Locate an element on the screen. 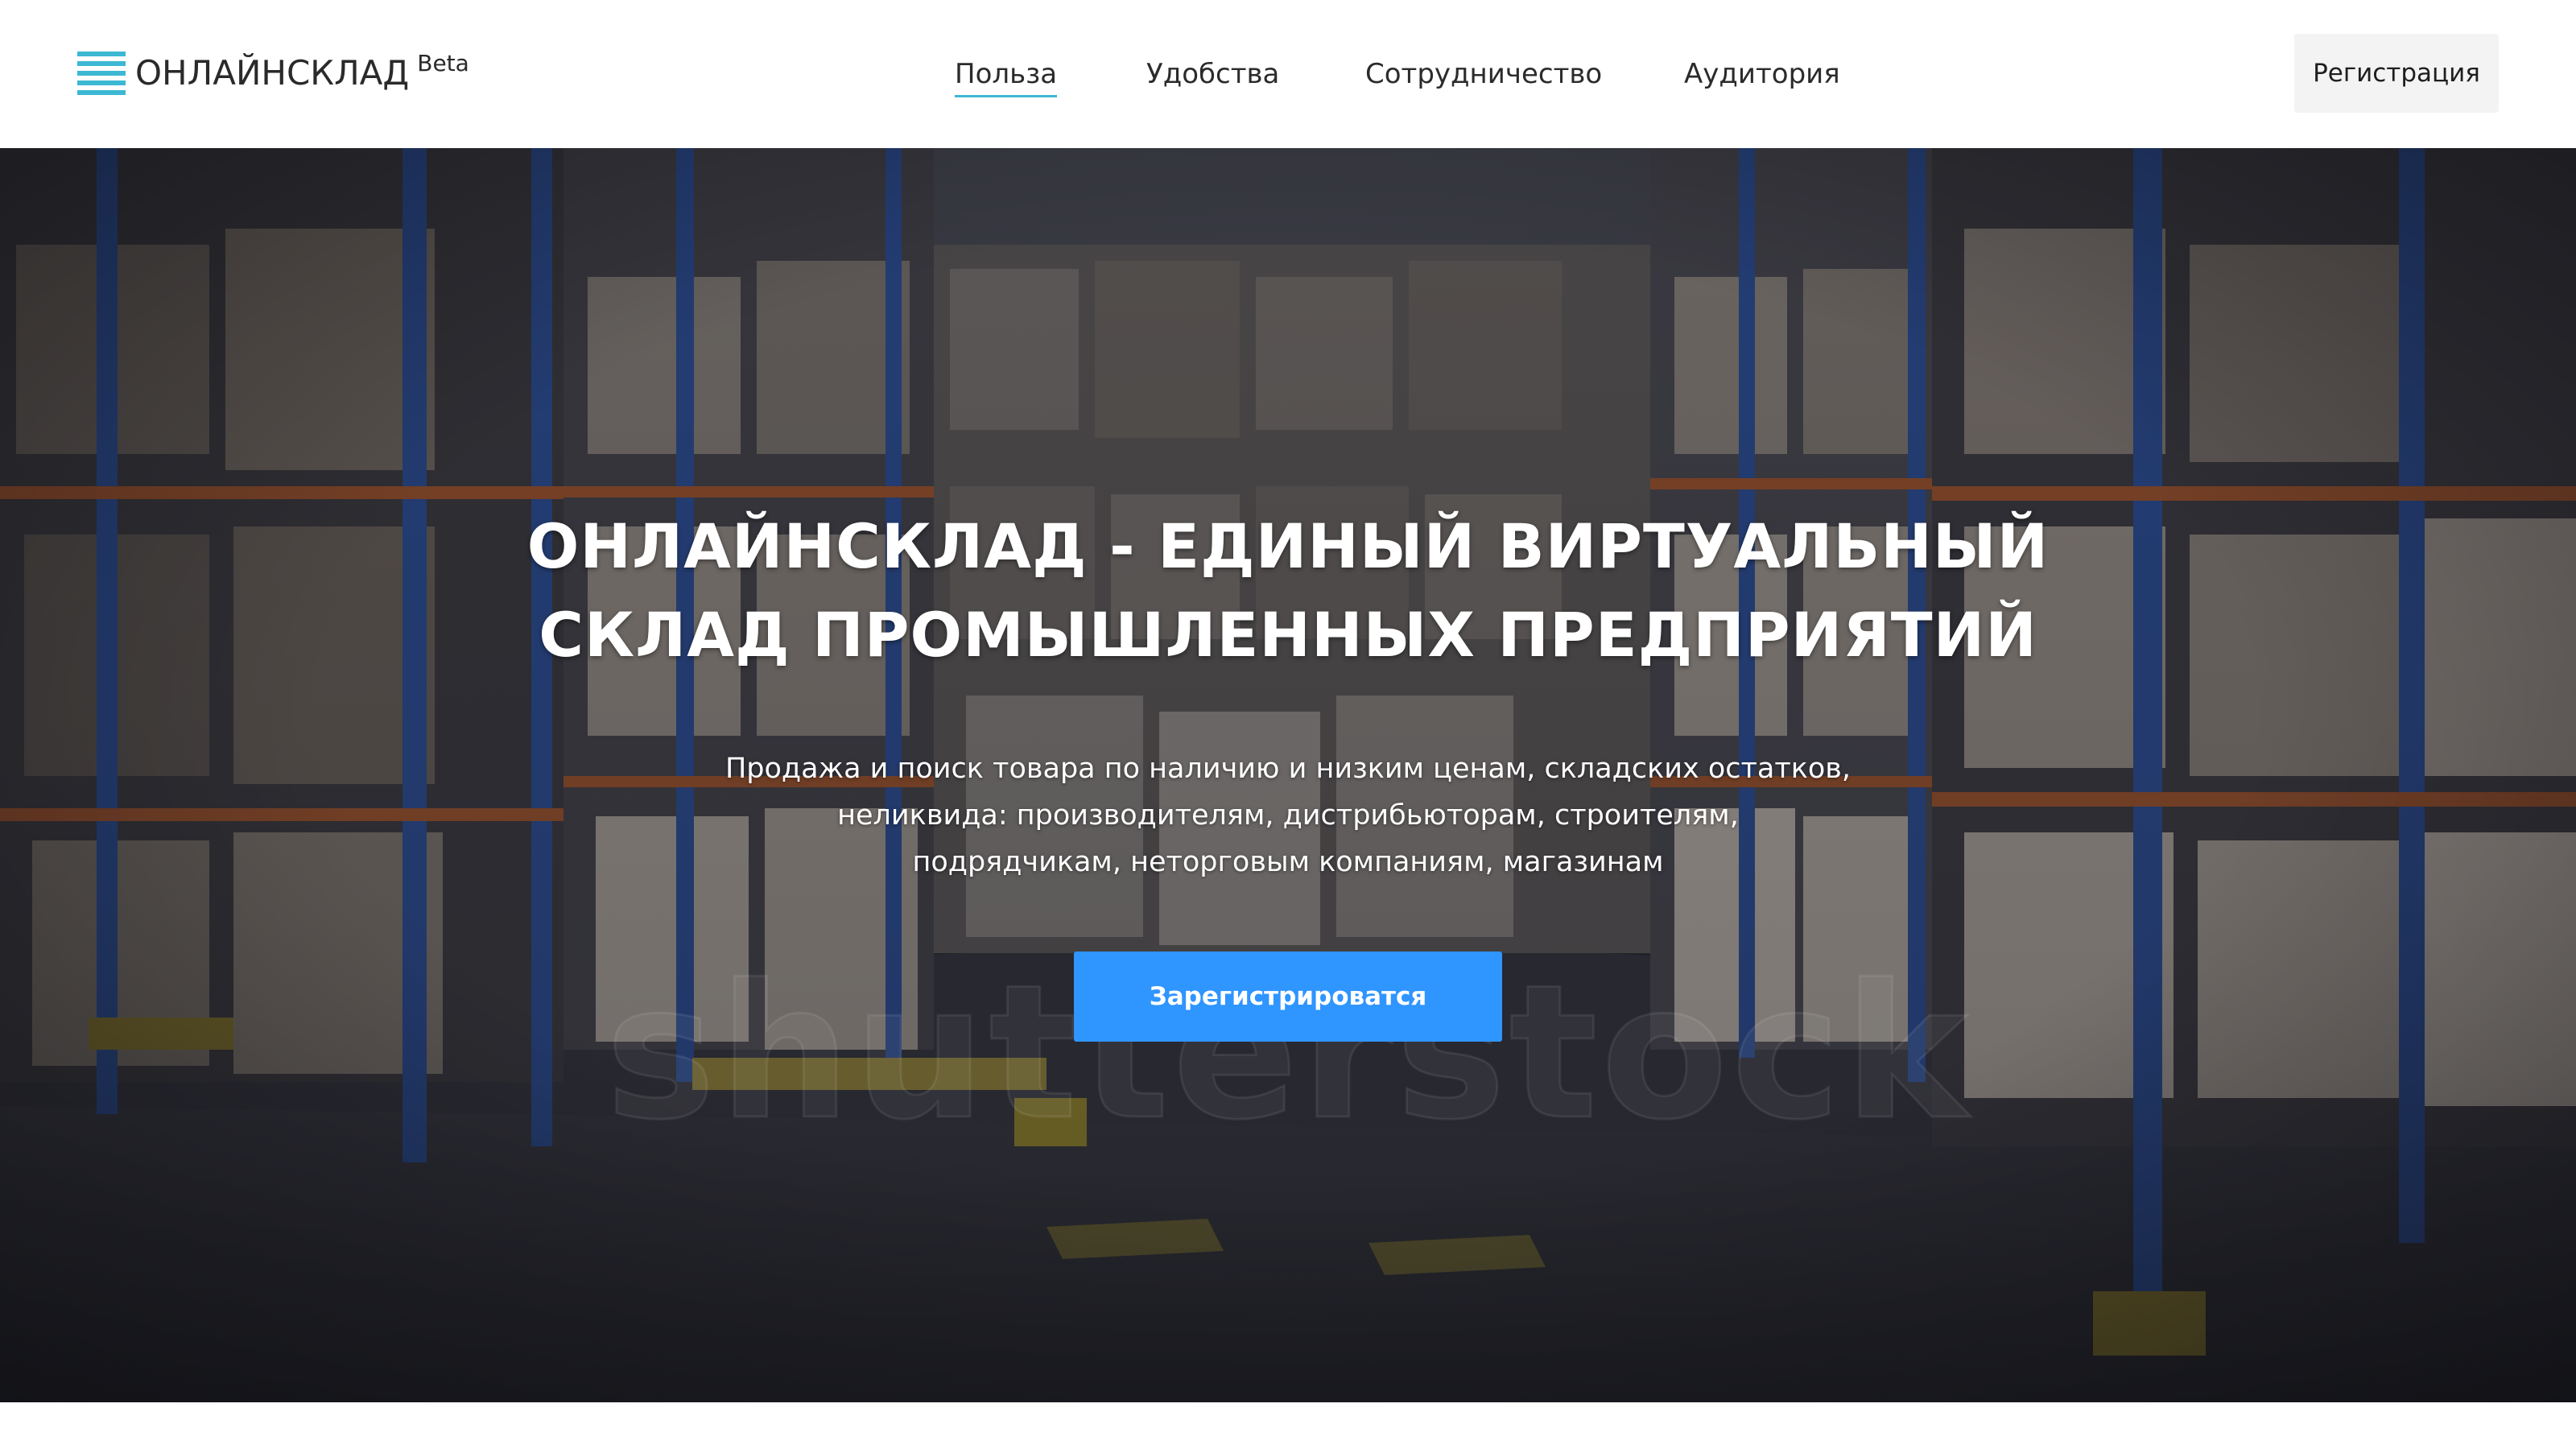  hero-title-line-2: СКЛАД ПРОМЫШЛЕННЫХ ПРЕДПРИЯТИЙ is located at coordinates (1288, 635).